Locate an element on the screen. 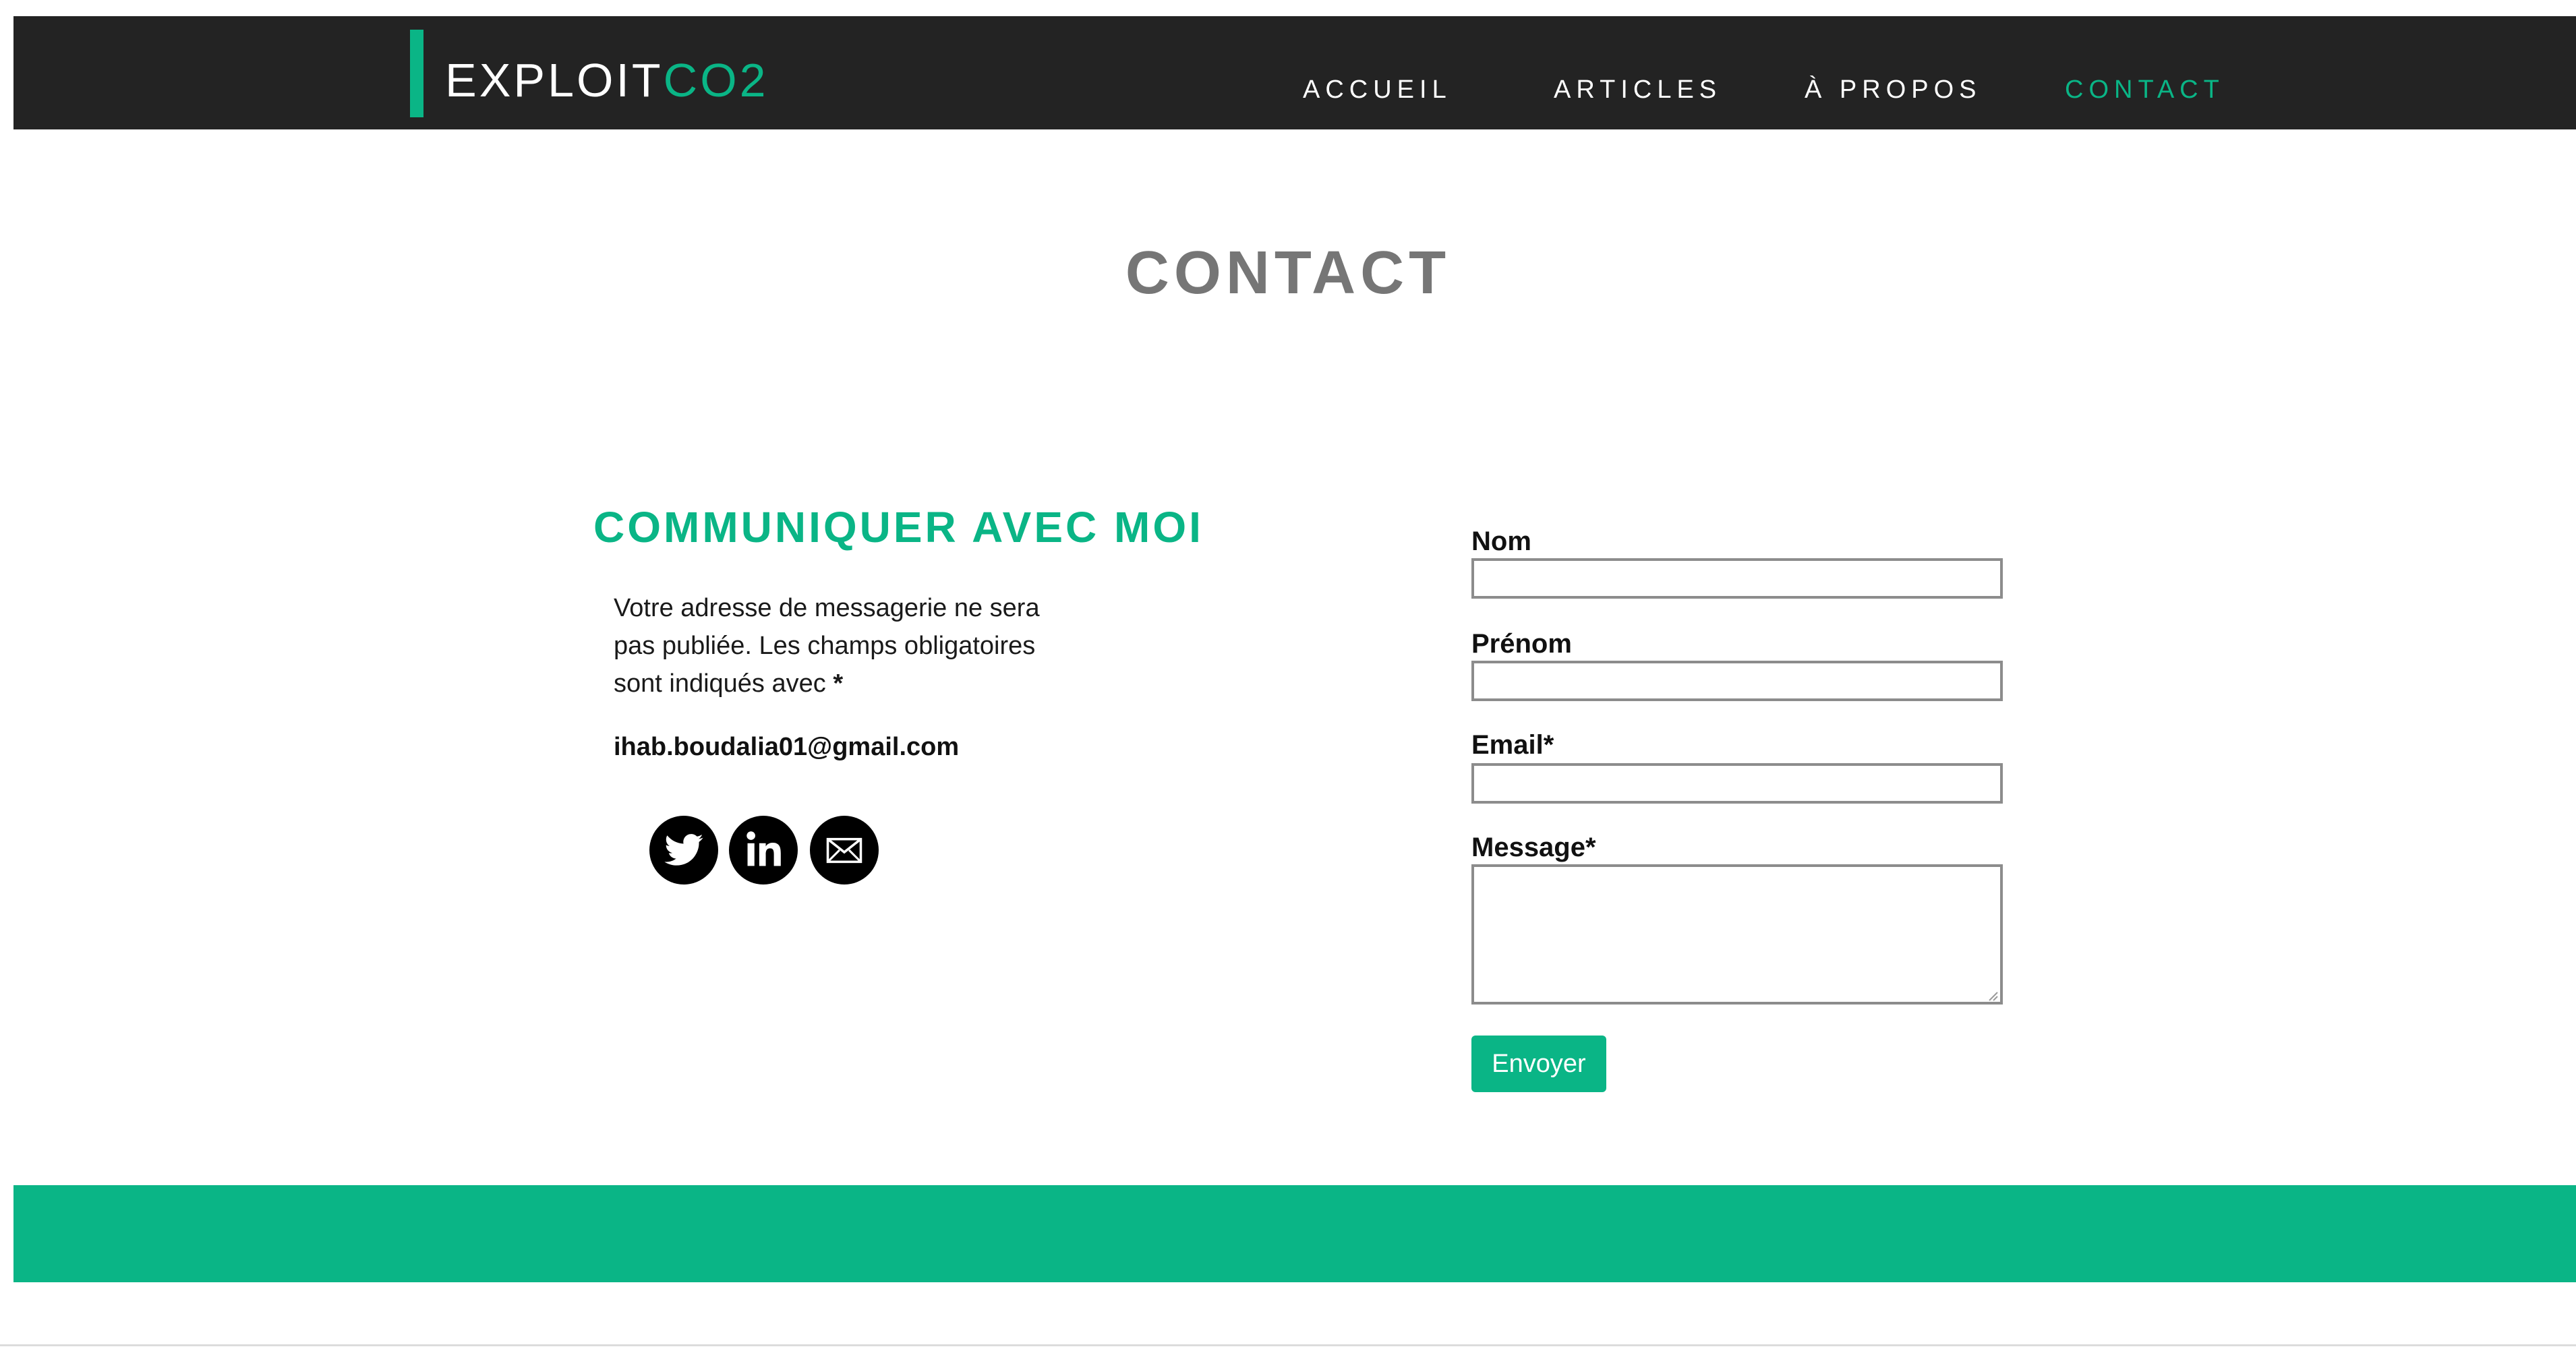 The height and width of the screenshot is (1349, 2576). nom-label: Nom is located at coordinates (1501, 541).